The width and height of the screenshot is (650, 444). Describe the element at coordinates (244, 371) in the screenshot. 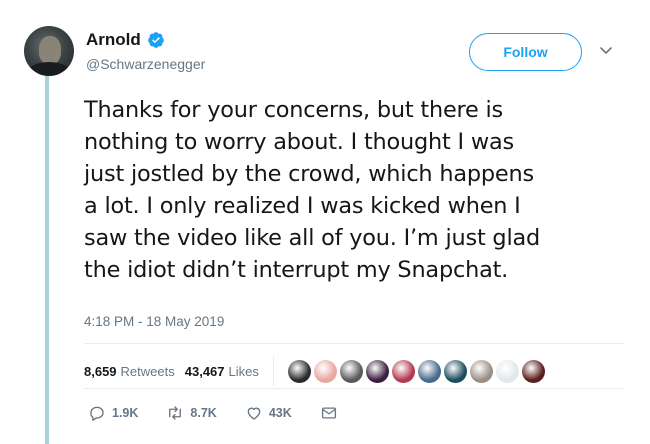

I see `likes-label: Likes` at that location.